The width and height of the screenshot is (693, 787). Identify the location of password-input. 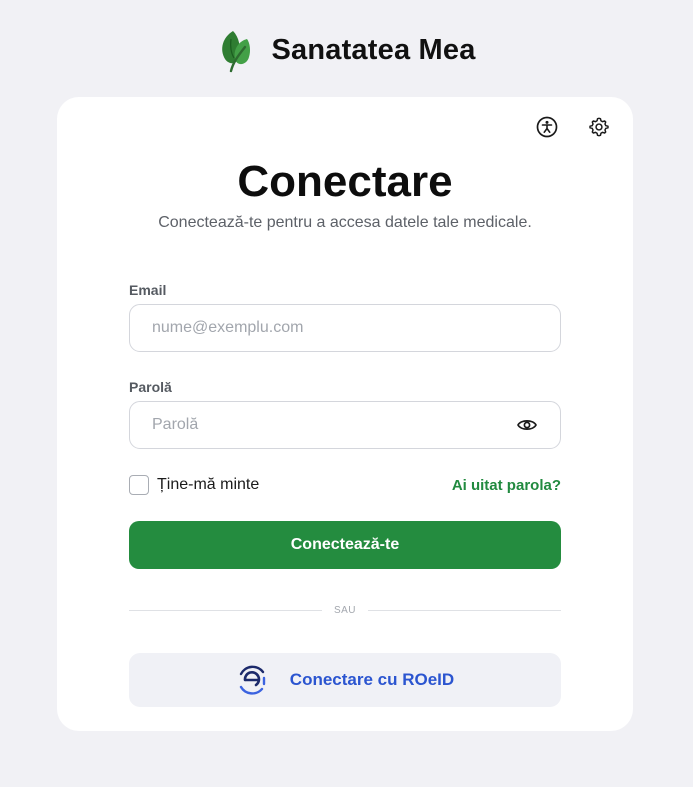
(330, 425).